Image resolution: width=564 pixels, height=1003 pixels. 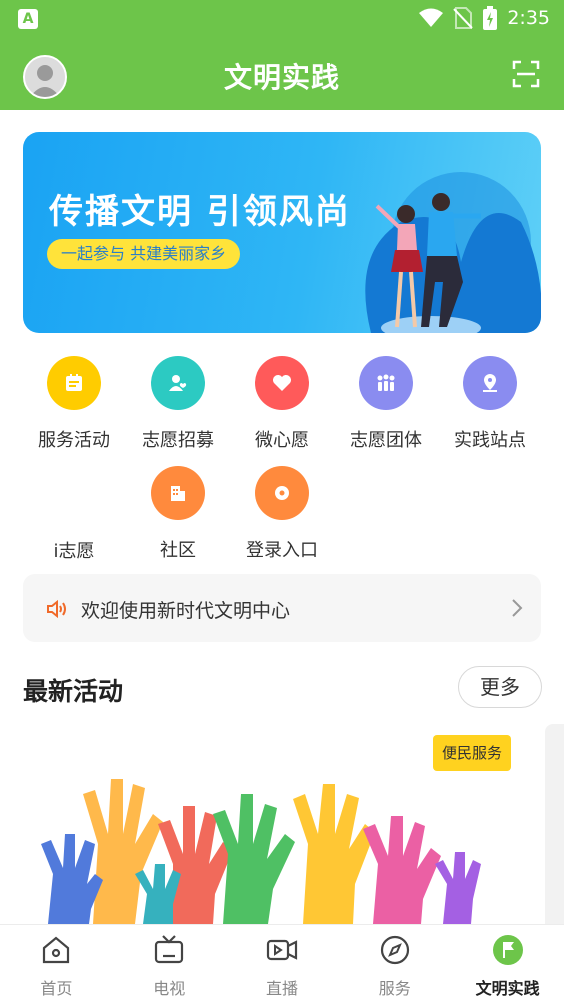 I want to click on nav-label: 首页, so click(x=56, y=988).